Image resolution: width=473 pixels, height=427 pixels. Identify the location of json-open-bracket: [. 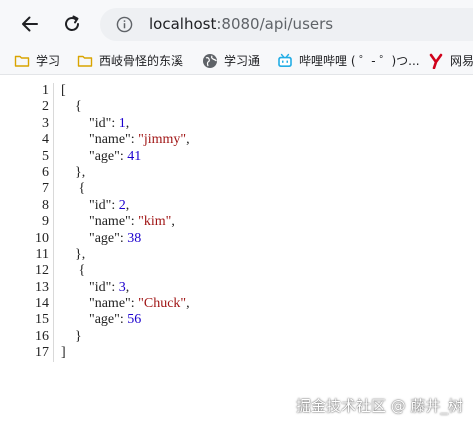
(63, 90).